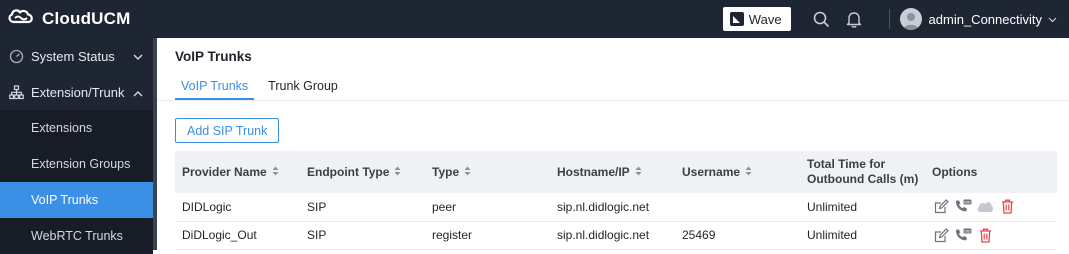  I want to click on column-header-username: Username, so click(737, 172).